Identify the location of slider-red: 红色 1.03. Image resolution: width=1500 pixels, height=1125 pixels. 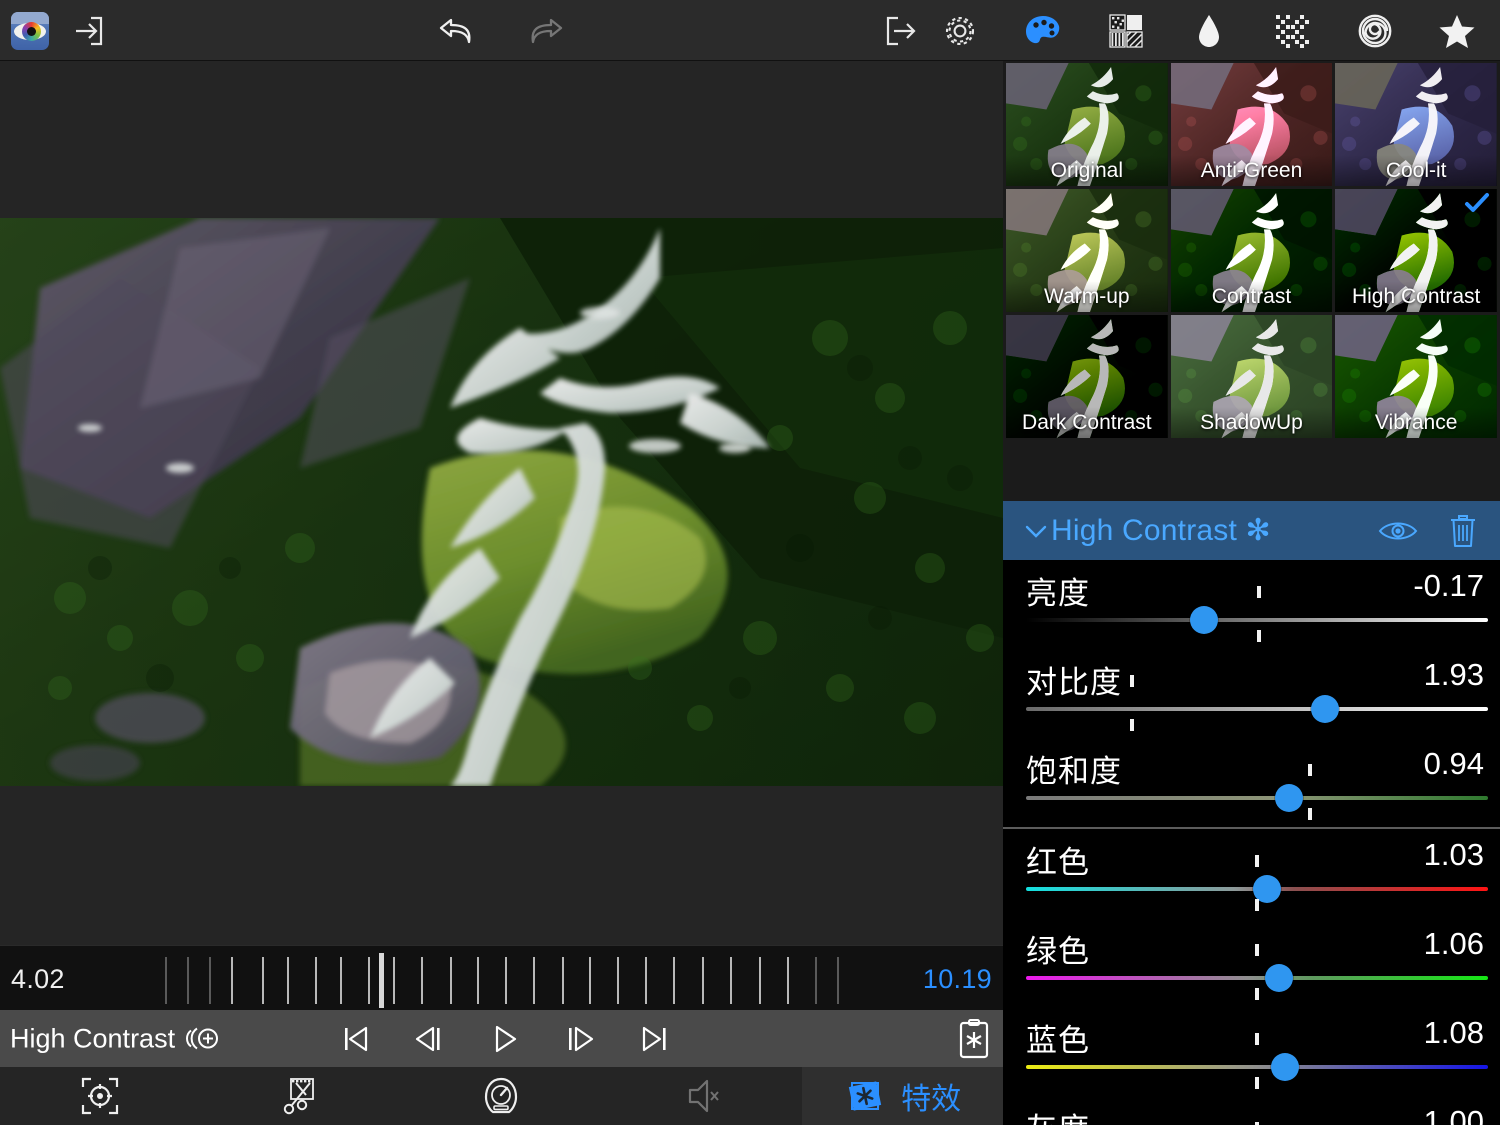
(1251, 873).